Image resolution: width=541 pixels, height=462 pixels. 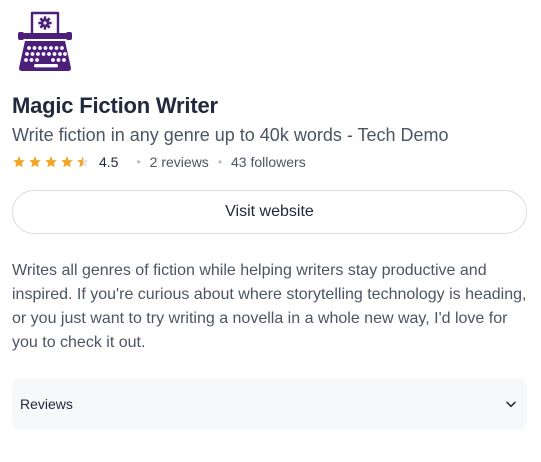 What do you see at coordinates (269, 404) in the screenshot?
I see `reviews-accordion: Reviews` at bounding box center [269, 404].